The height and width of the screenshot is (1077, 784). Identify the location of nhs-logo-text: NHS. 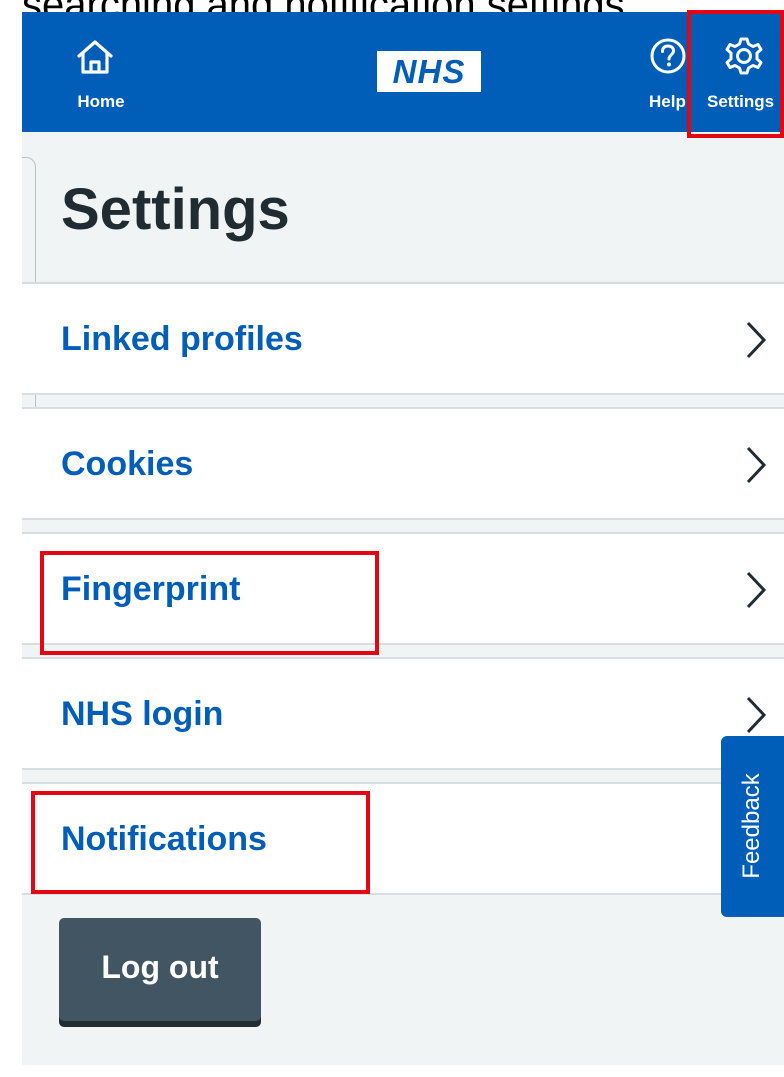
(429, 71).